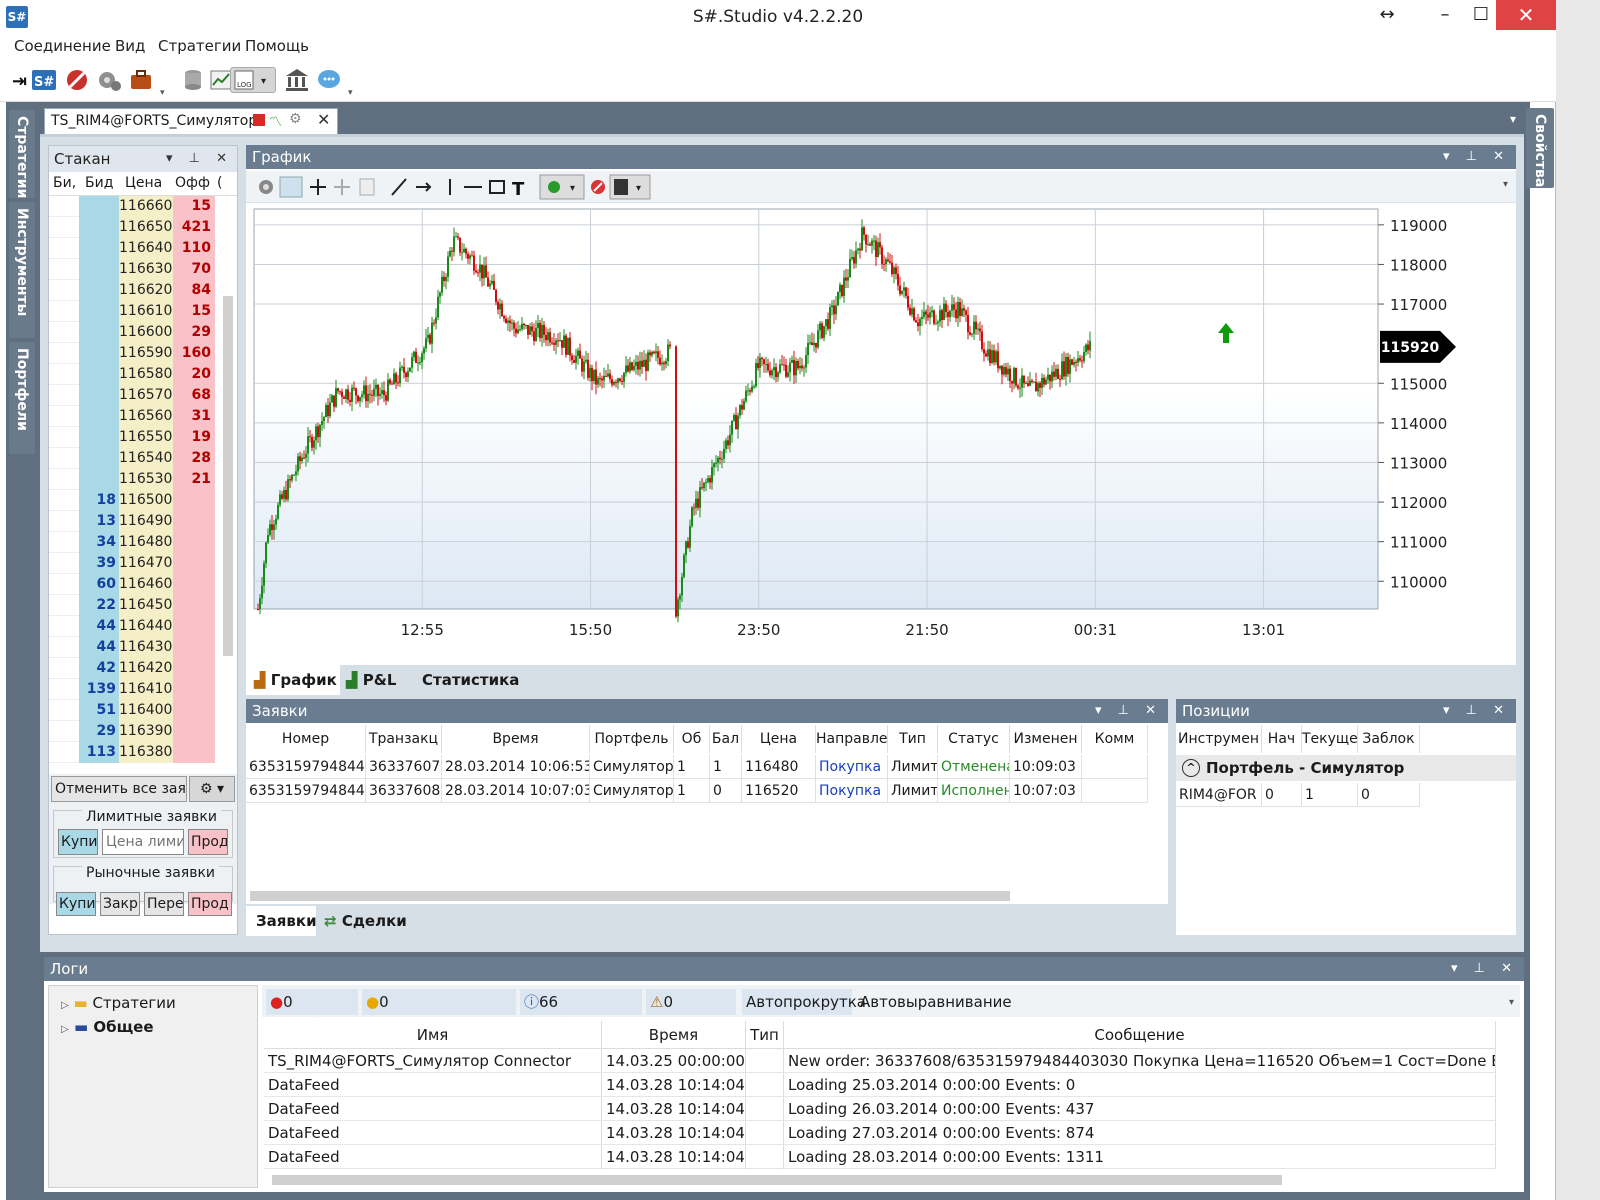  What do you see at coordinates (208, 842) in the screenshot?
I see `limit-sell-button: Прод` at bounding box center [208, 842].